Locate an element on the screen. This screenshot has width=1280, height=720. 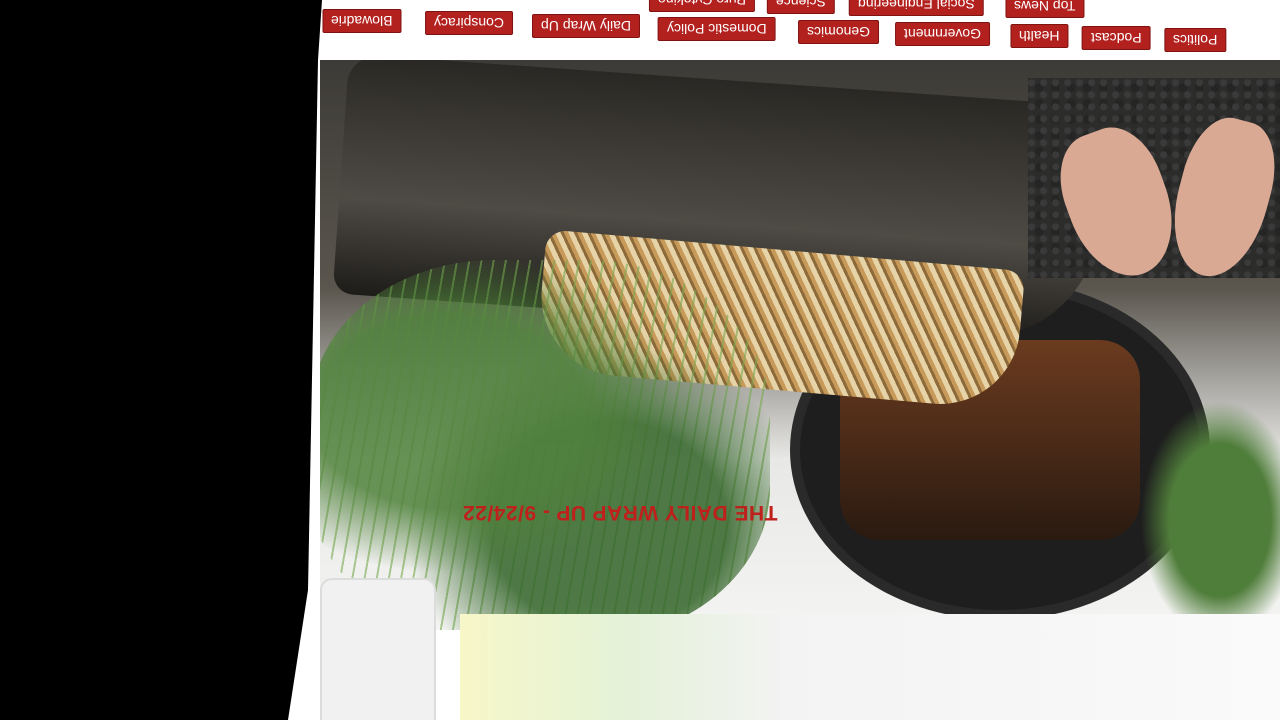
tag-health: Health is located at coordinates (1039, 36).